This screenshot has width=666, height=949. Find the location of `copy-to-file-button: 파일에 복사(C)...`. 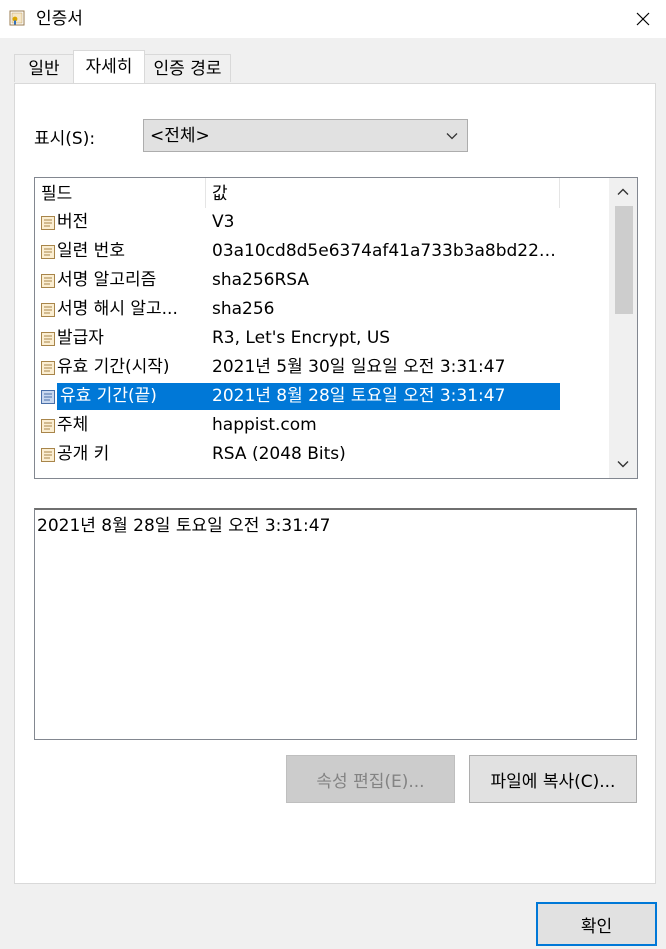

copy-to-file-button: 파일에 복사(C)... is located at coordinates (553, 779).